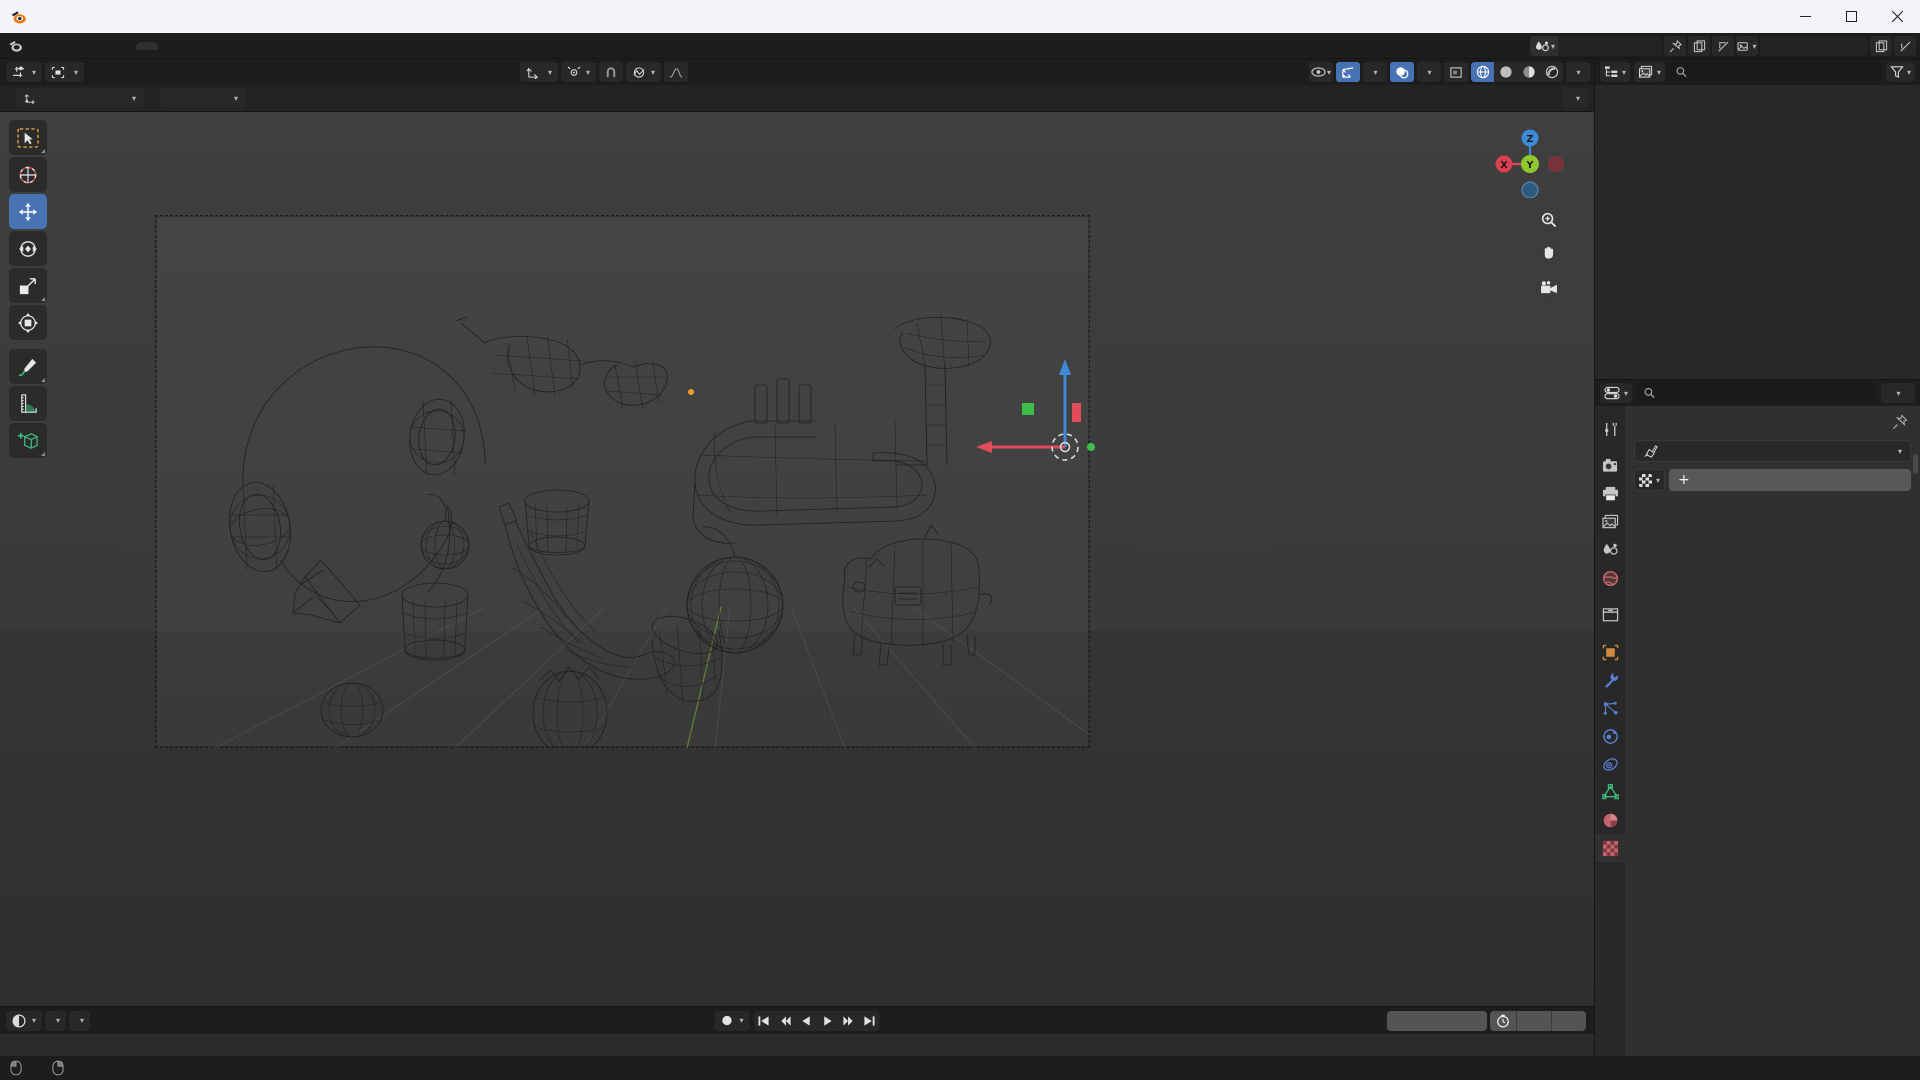  What do you see at coordinates (1610, 820) in the screenshot?
I see `material-tab` at bounding box center [1610, 820].